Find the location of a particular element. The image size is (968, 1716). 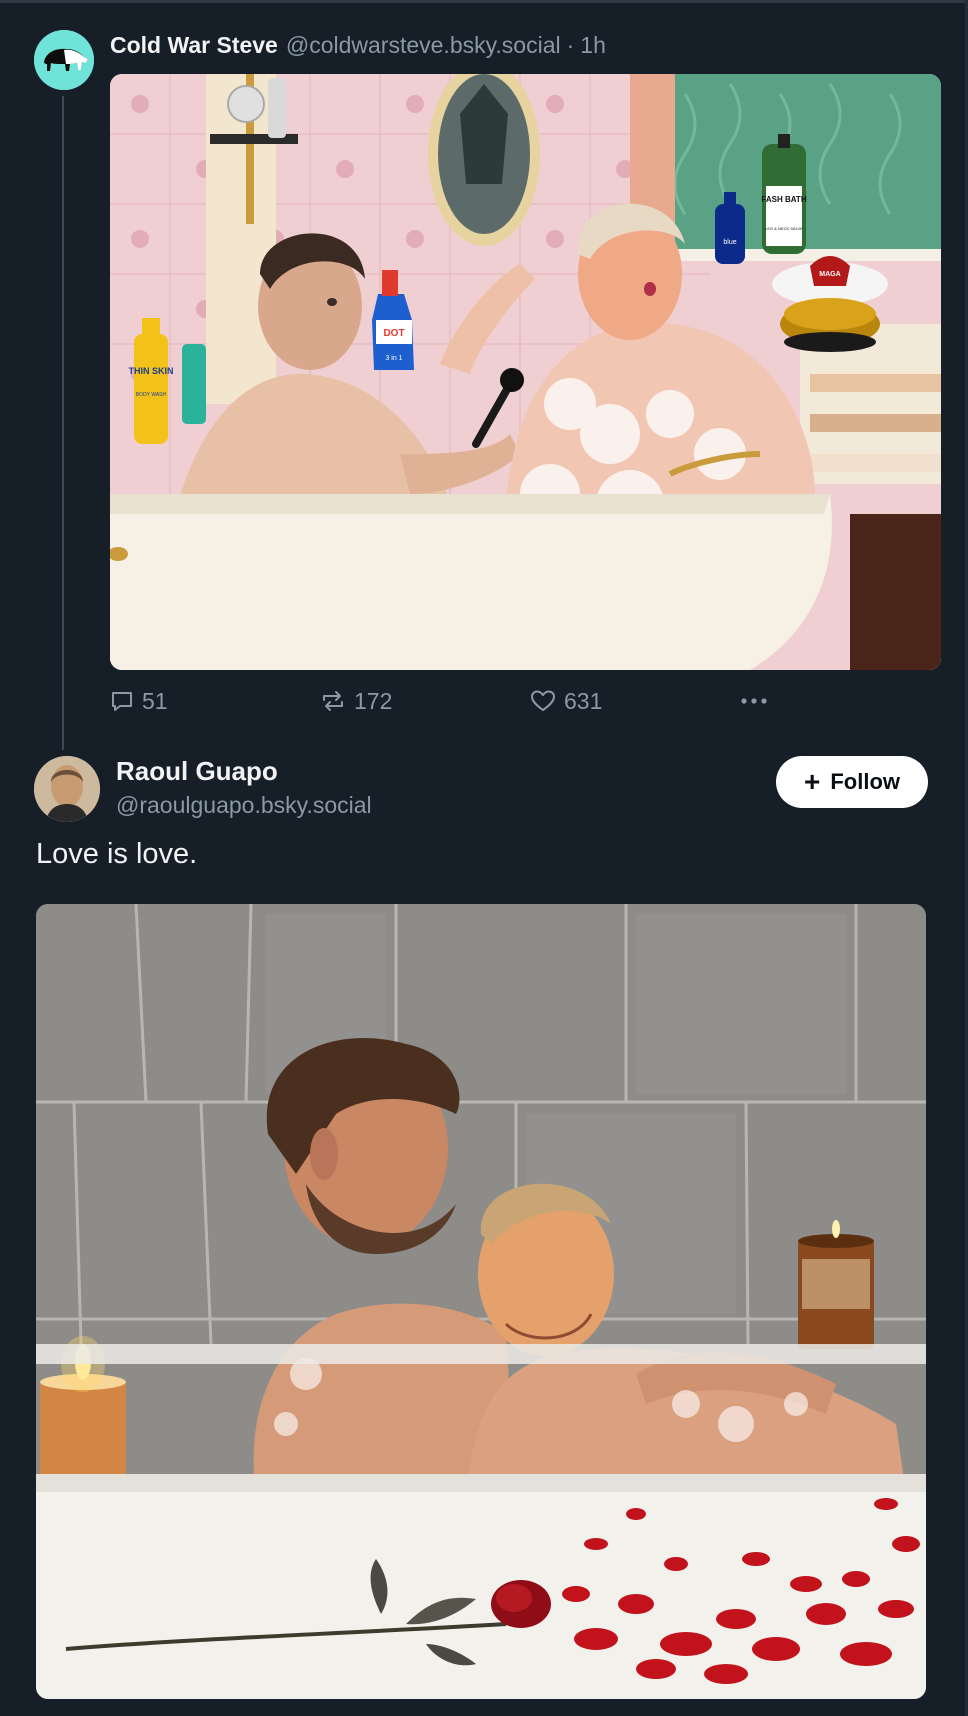

like-count: 631 is located at coordinates (583, 700).